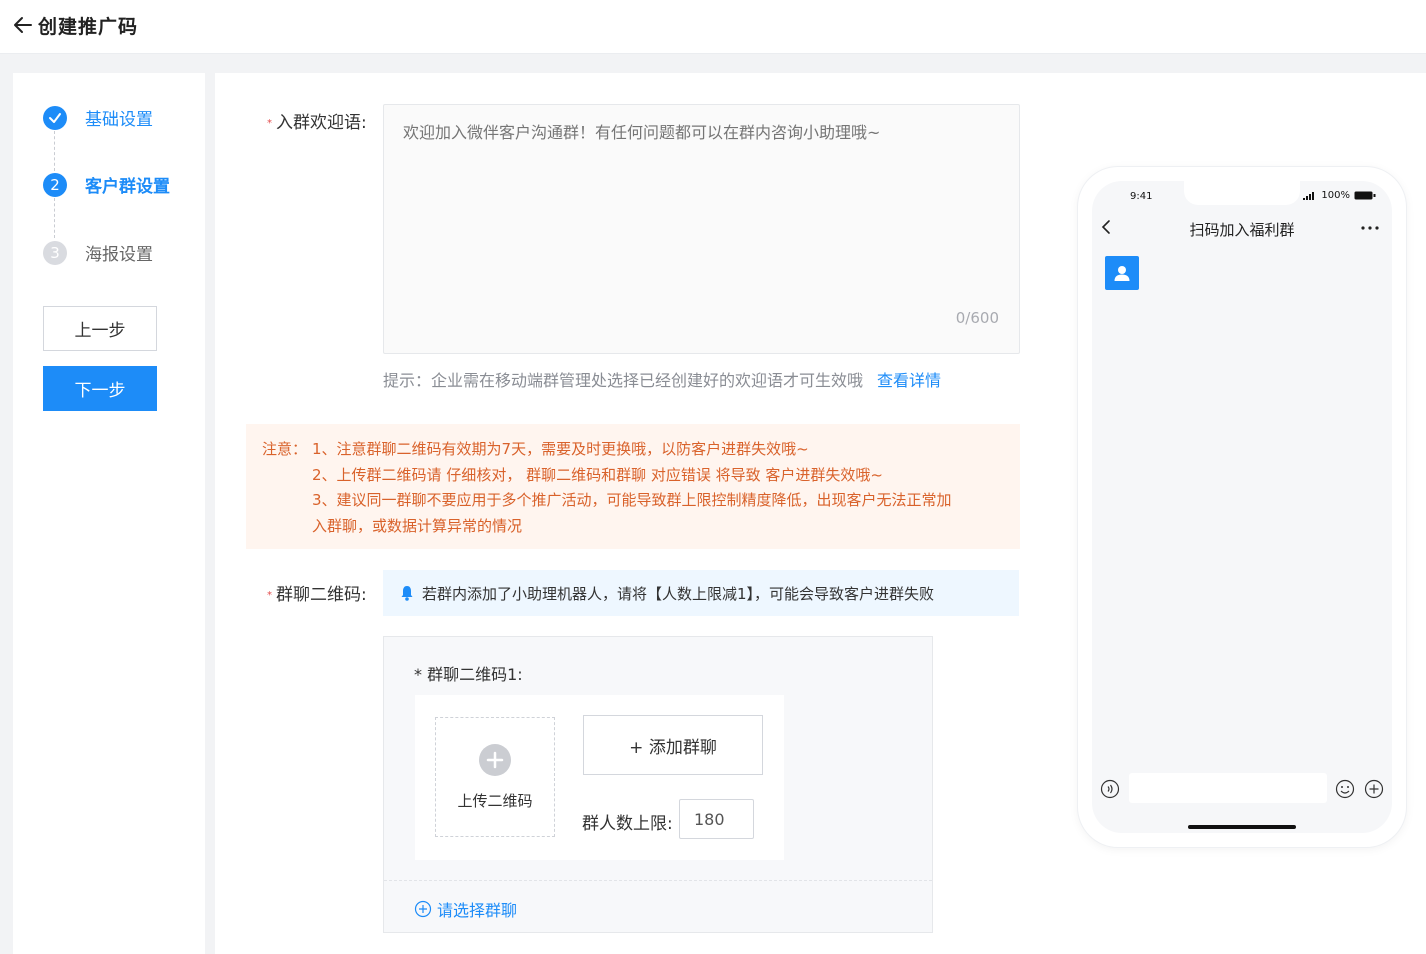  What do you see at coordinates (1242, 827) in the screenshot?
I see `home-indicator` at bounding box center [1242, 827].